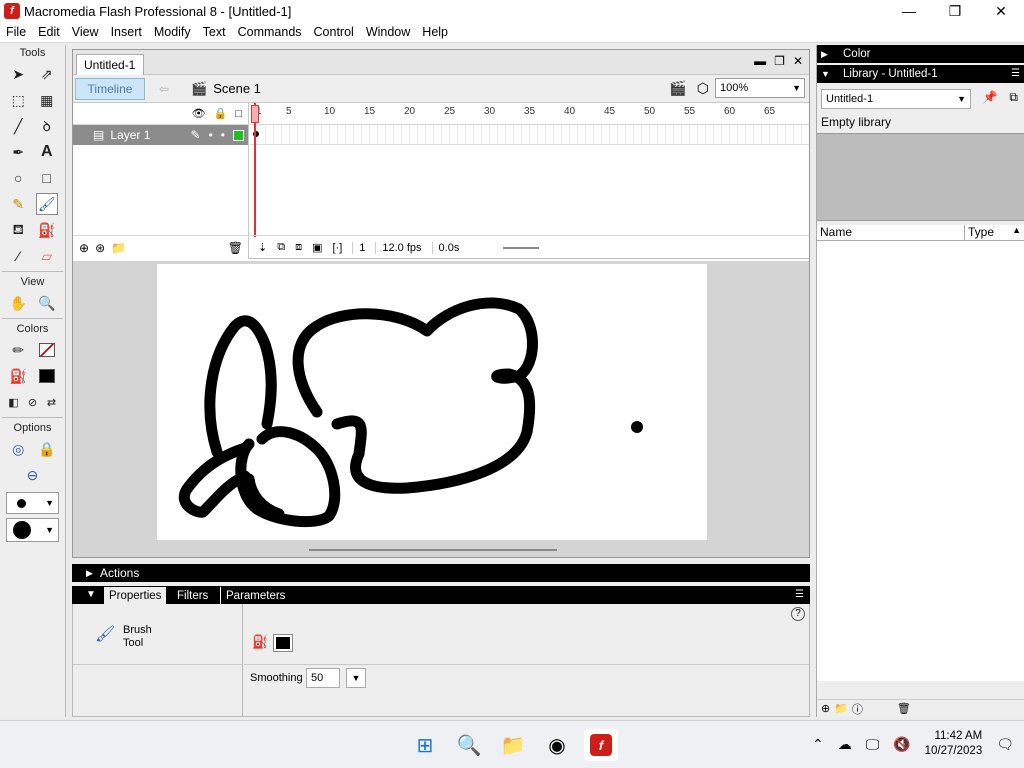  Describe the element at coordinates (779, 61) in the screenshot. I see `doc-restore-icon: ❐` at that location.